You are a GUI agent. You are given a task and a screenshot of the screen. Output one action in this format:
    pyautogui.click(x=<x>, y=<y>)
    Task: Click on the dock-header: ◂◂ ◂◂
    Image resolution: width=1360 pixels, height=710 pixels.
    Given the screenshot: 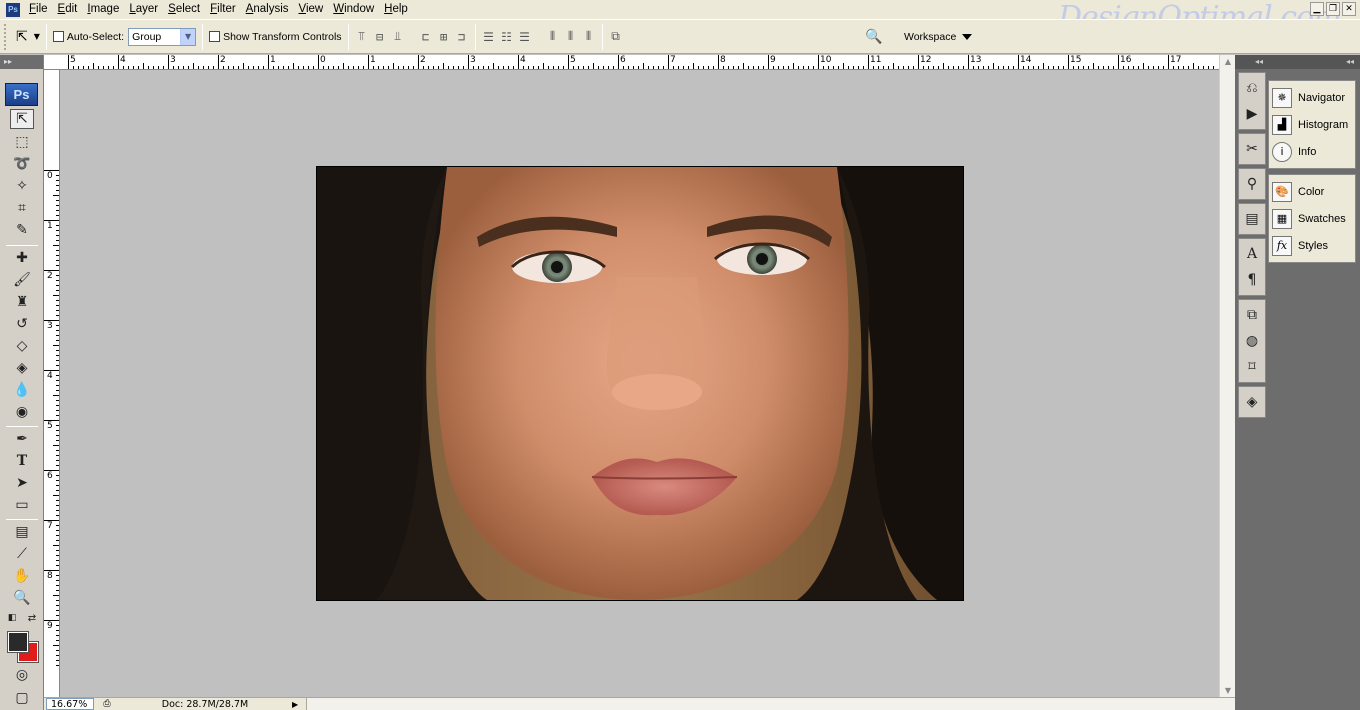 What is the action you would take?
    pyautogui.click(x=1297, y=62)
    